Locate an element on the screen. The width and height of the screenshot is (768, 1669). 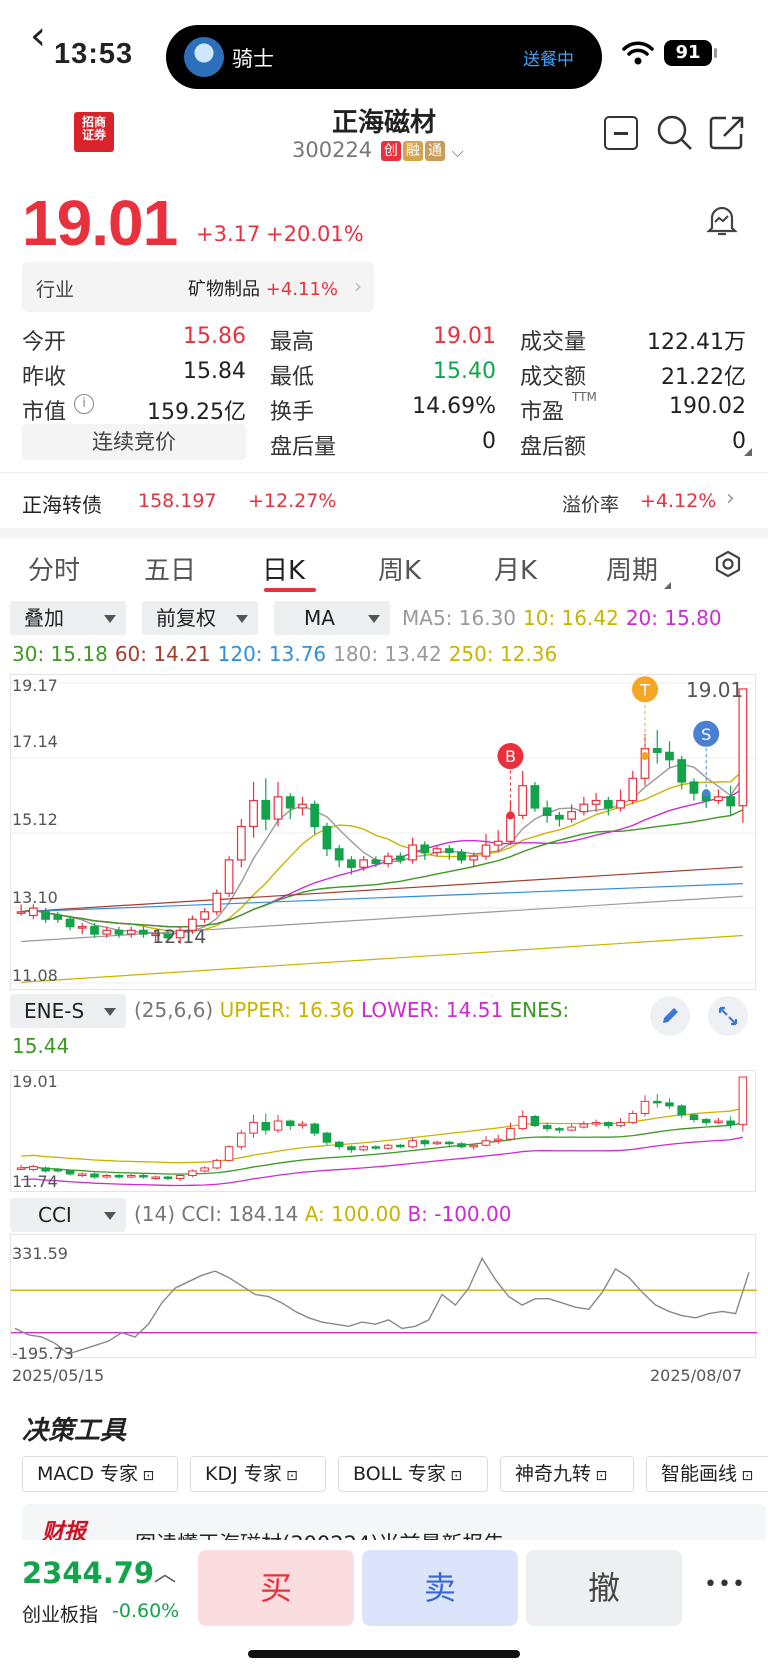
price-alert-bell-icon is located at coordinates (722, 221).